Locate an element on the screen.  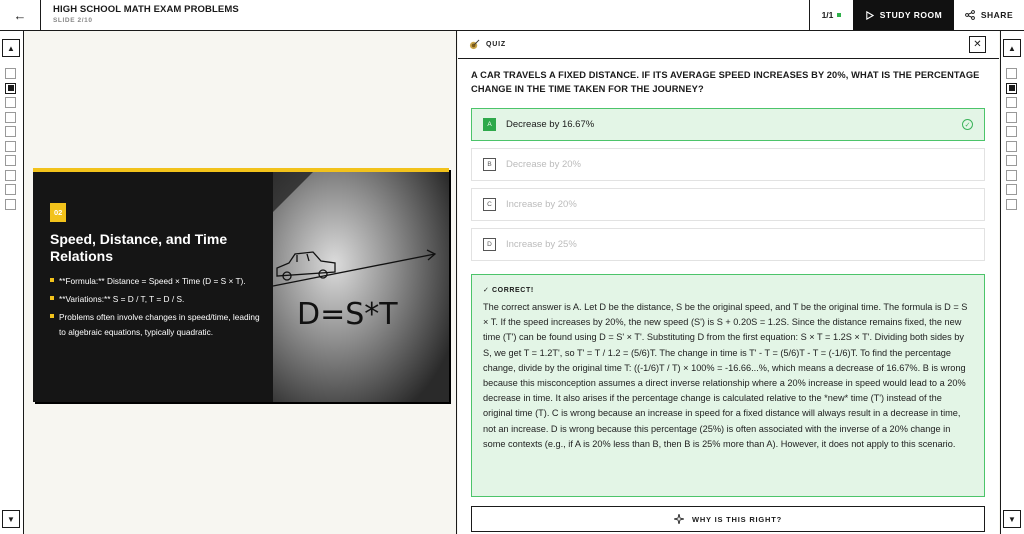
share-label: SHARE is located at coordinates (997, 15).